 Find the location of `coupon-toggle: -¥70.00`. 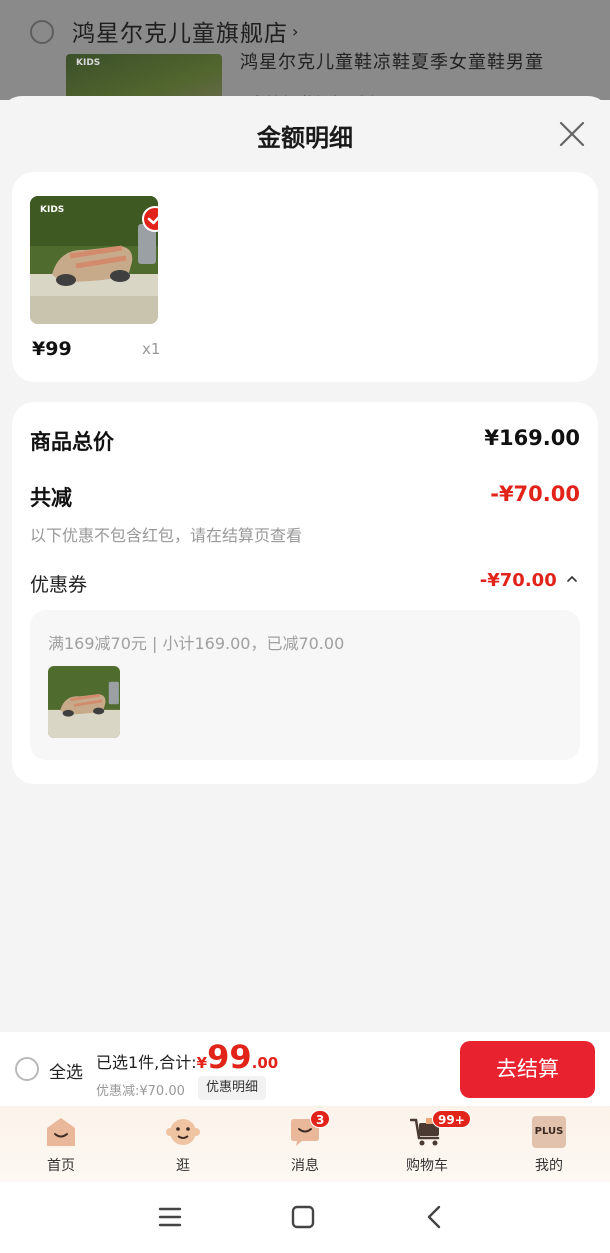

coupon-toggle: -¥70.00 is located at coordinates (529, 580).